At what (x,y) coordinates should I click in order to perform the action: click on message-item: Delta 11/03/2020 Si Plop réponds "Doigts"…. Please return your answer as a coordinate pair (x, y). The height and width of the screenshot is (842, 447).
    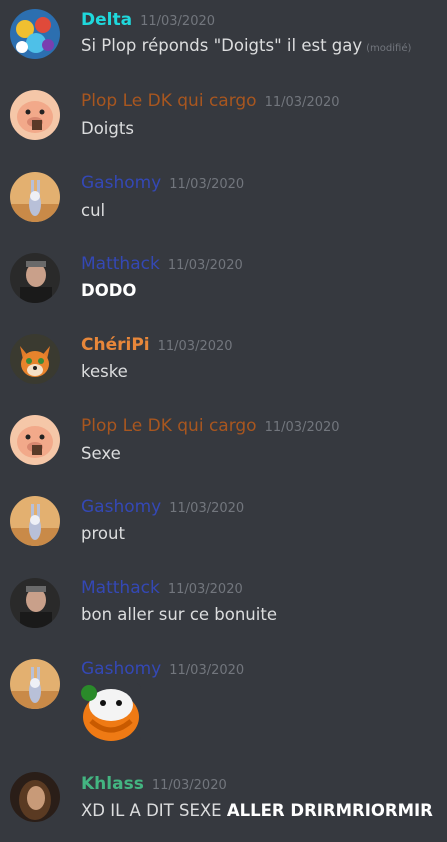
    Looking at the image, I should click on (223, 40).